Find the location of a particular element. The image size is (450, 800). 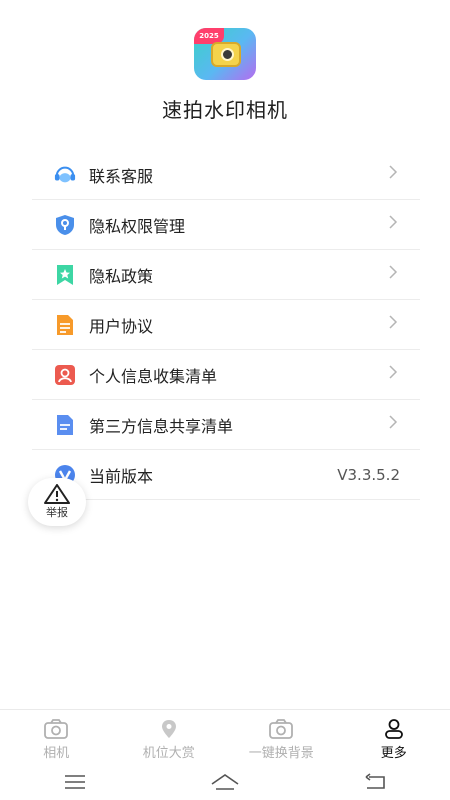

camera-swap-icon is located at coordinates (281, 729).